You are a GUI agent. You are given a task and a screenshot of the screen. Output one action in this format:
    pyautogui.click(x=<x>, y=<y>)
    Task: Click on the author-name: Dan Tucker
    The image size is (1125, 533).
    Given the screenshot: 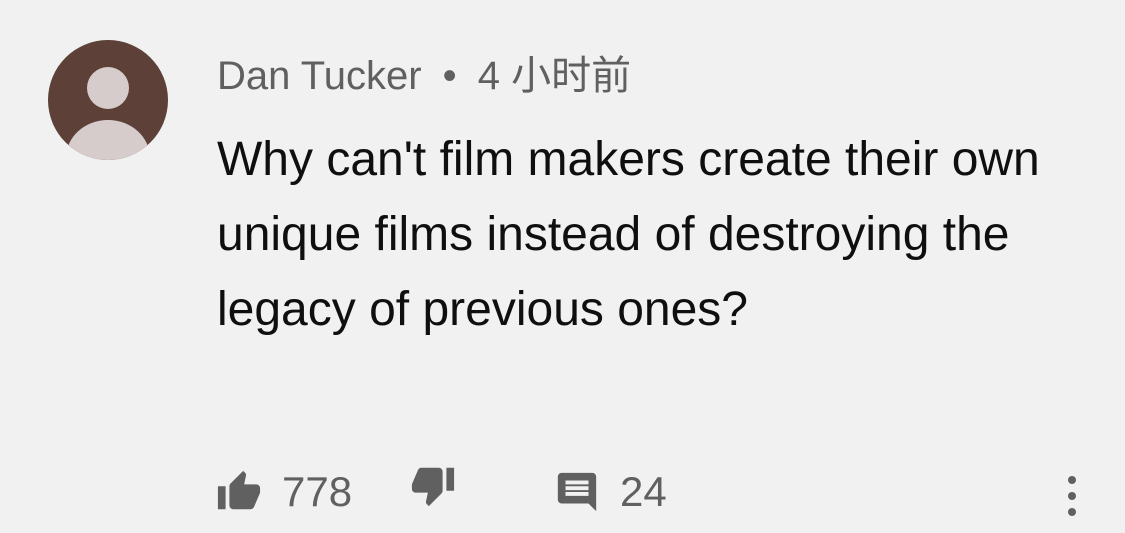 What is the action you would take?
    pyautogui.click(x=319, y=76)
    